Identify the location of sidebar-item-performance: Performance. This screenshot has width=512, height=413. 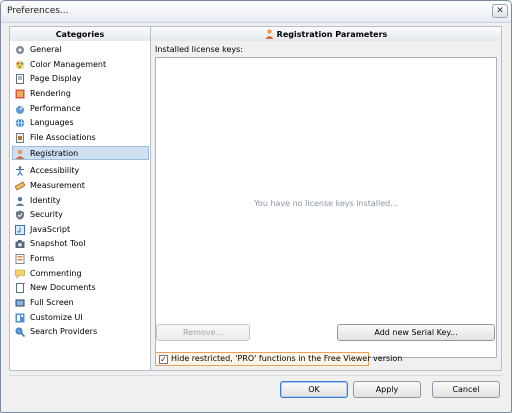
(81, 109).